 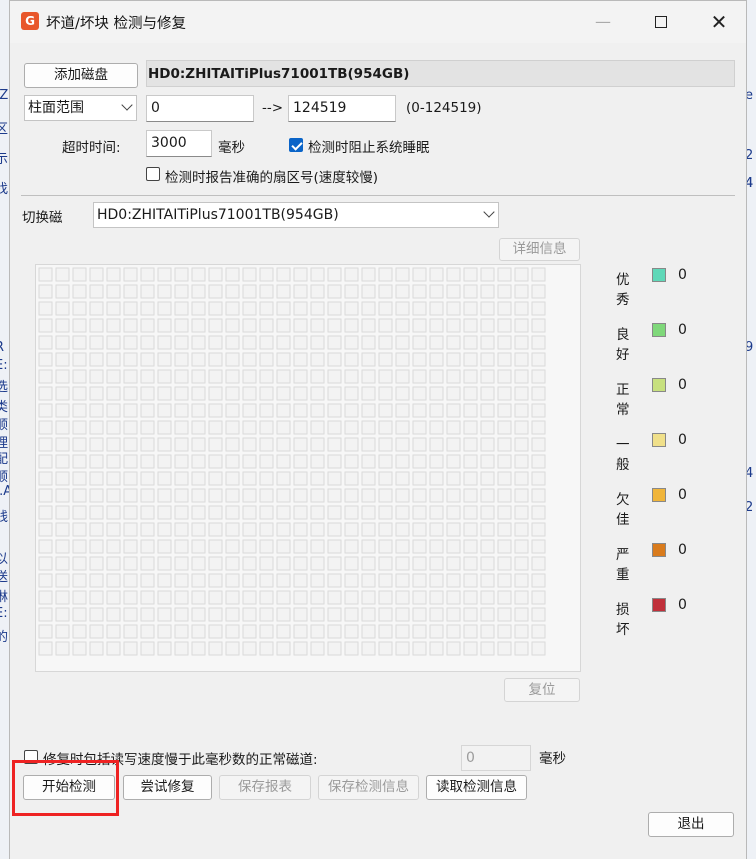 What do you see at coordinates (719, 22) in the screenshot?
I see `close-button: ✕` at bounding box center [719, 22].